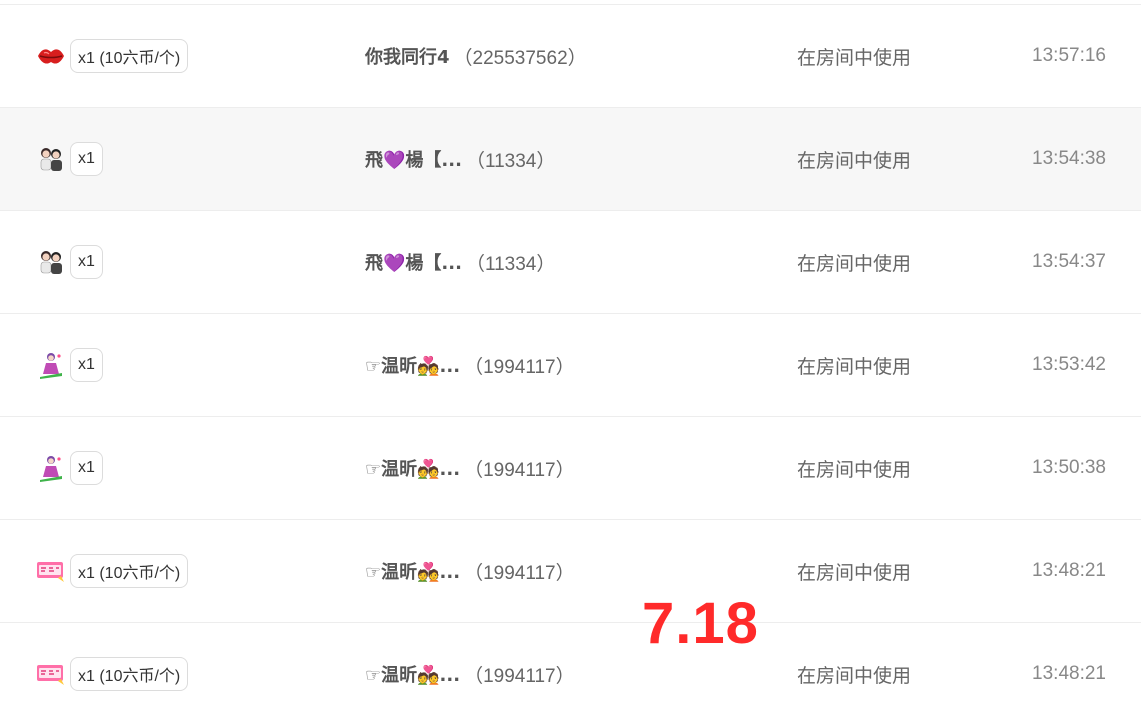 This screenshot has width=1141, height=725. Describe the element at coordinates (570, 261) in the screenshot. I see `list-item: x1 飛💜楊【... （11334） 在房间中使用 13:54:37` at that location.